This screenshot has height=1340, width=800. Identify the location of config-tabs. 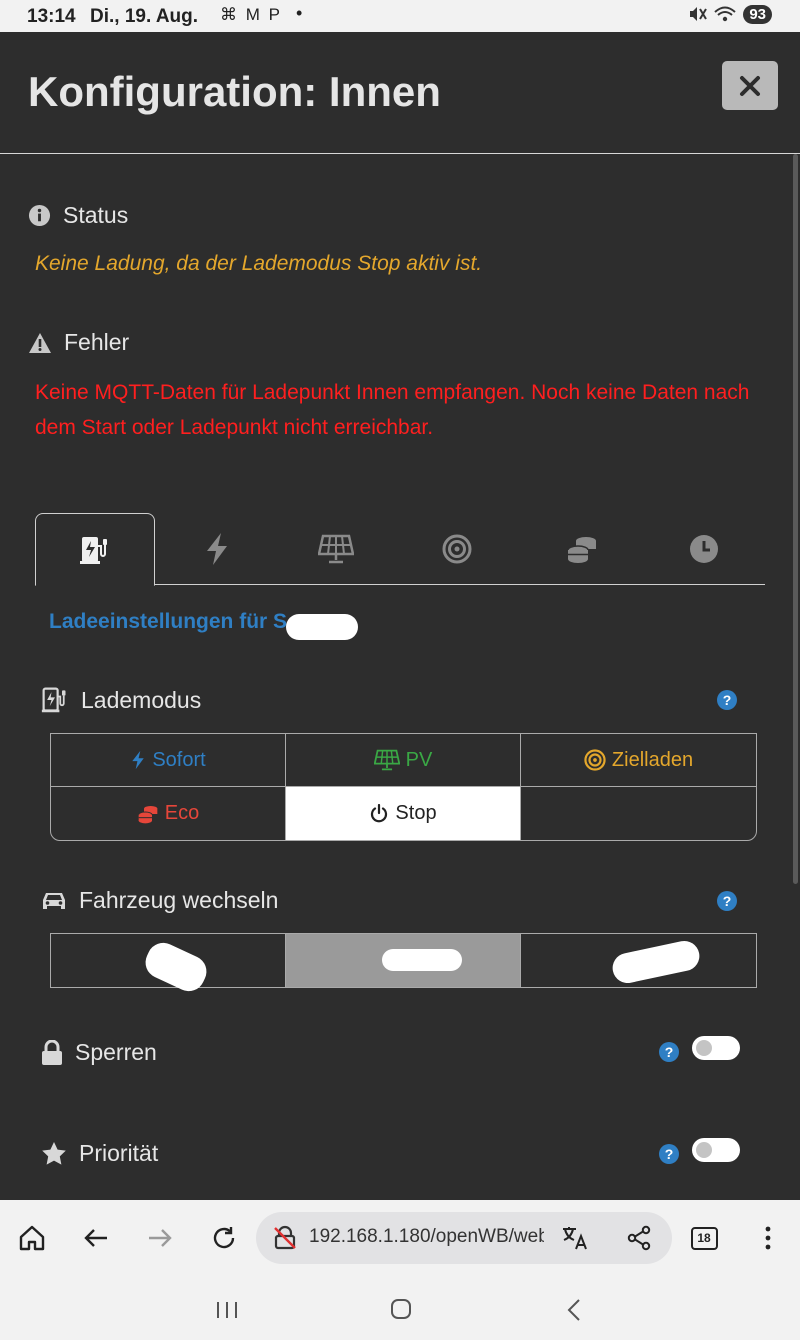
(400, 549).